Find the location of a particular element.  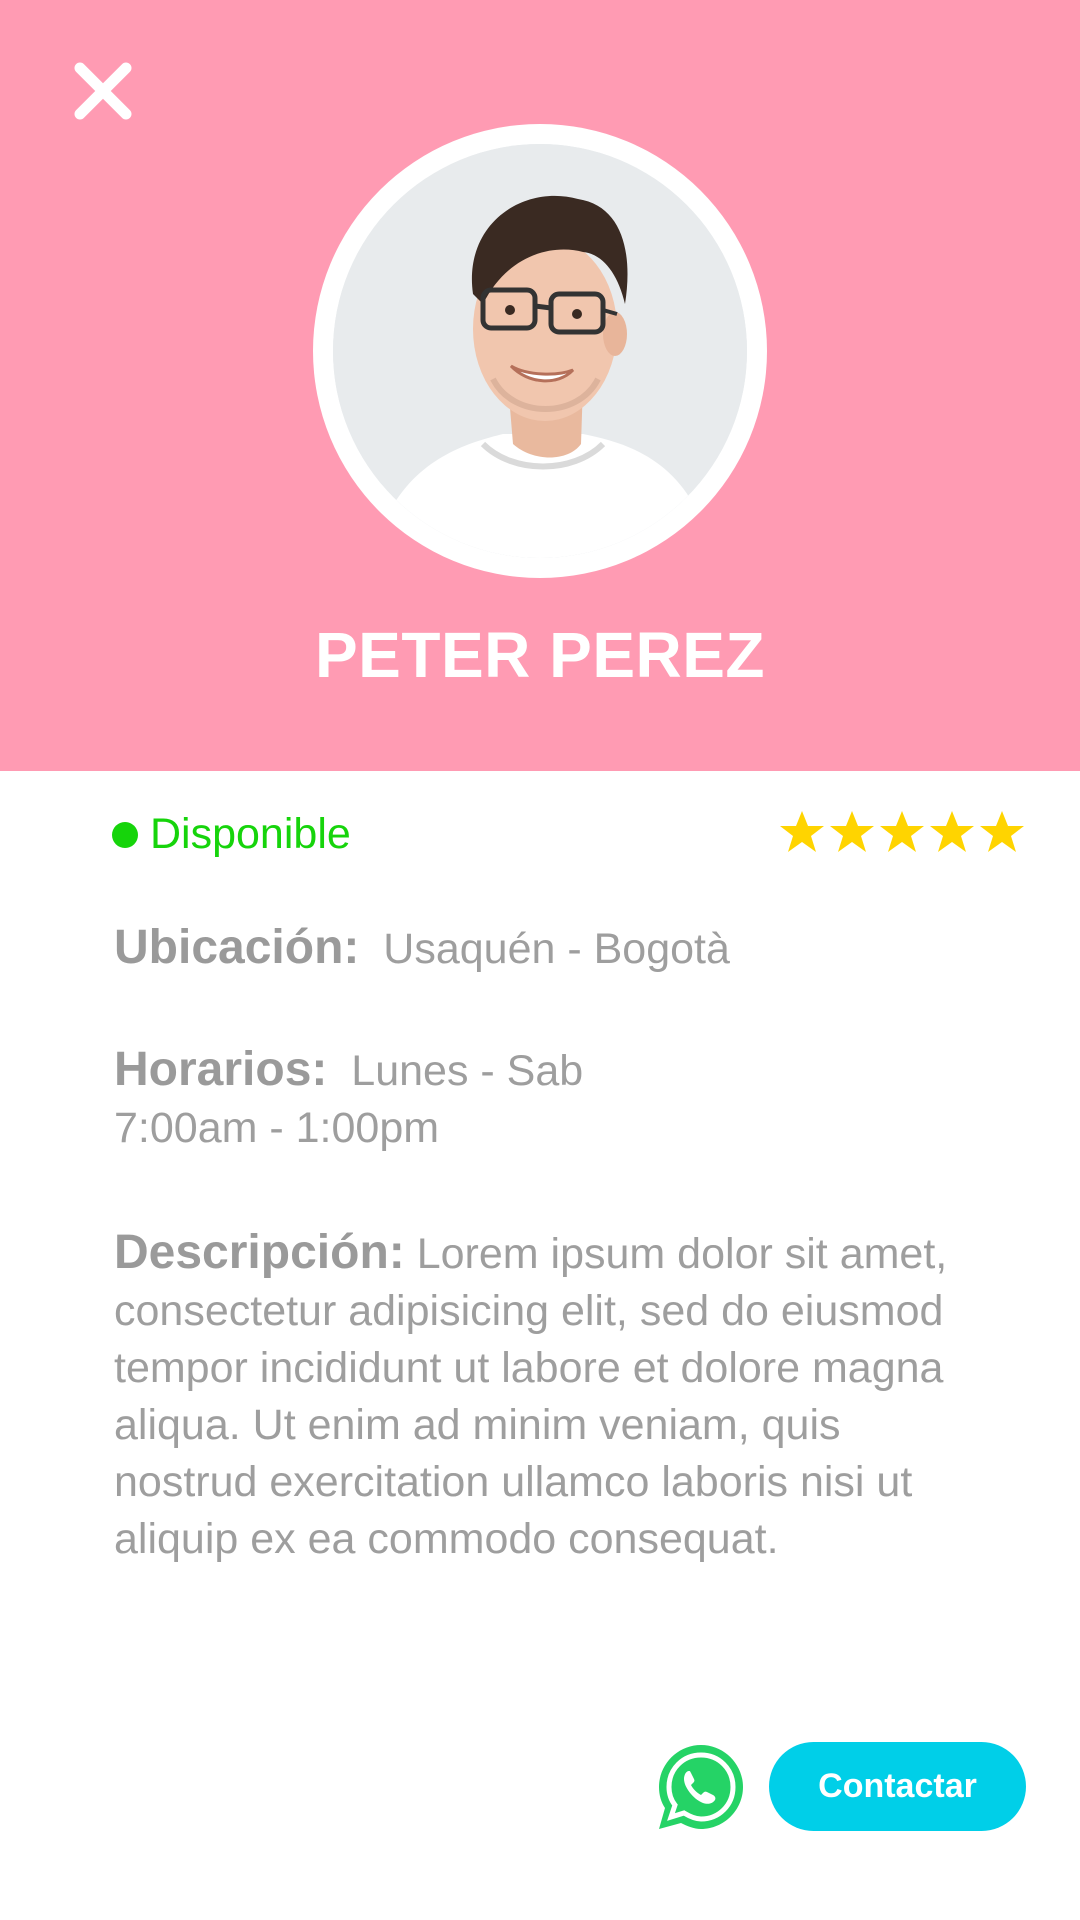

avatar-ring is located at coordinates (540, 351).